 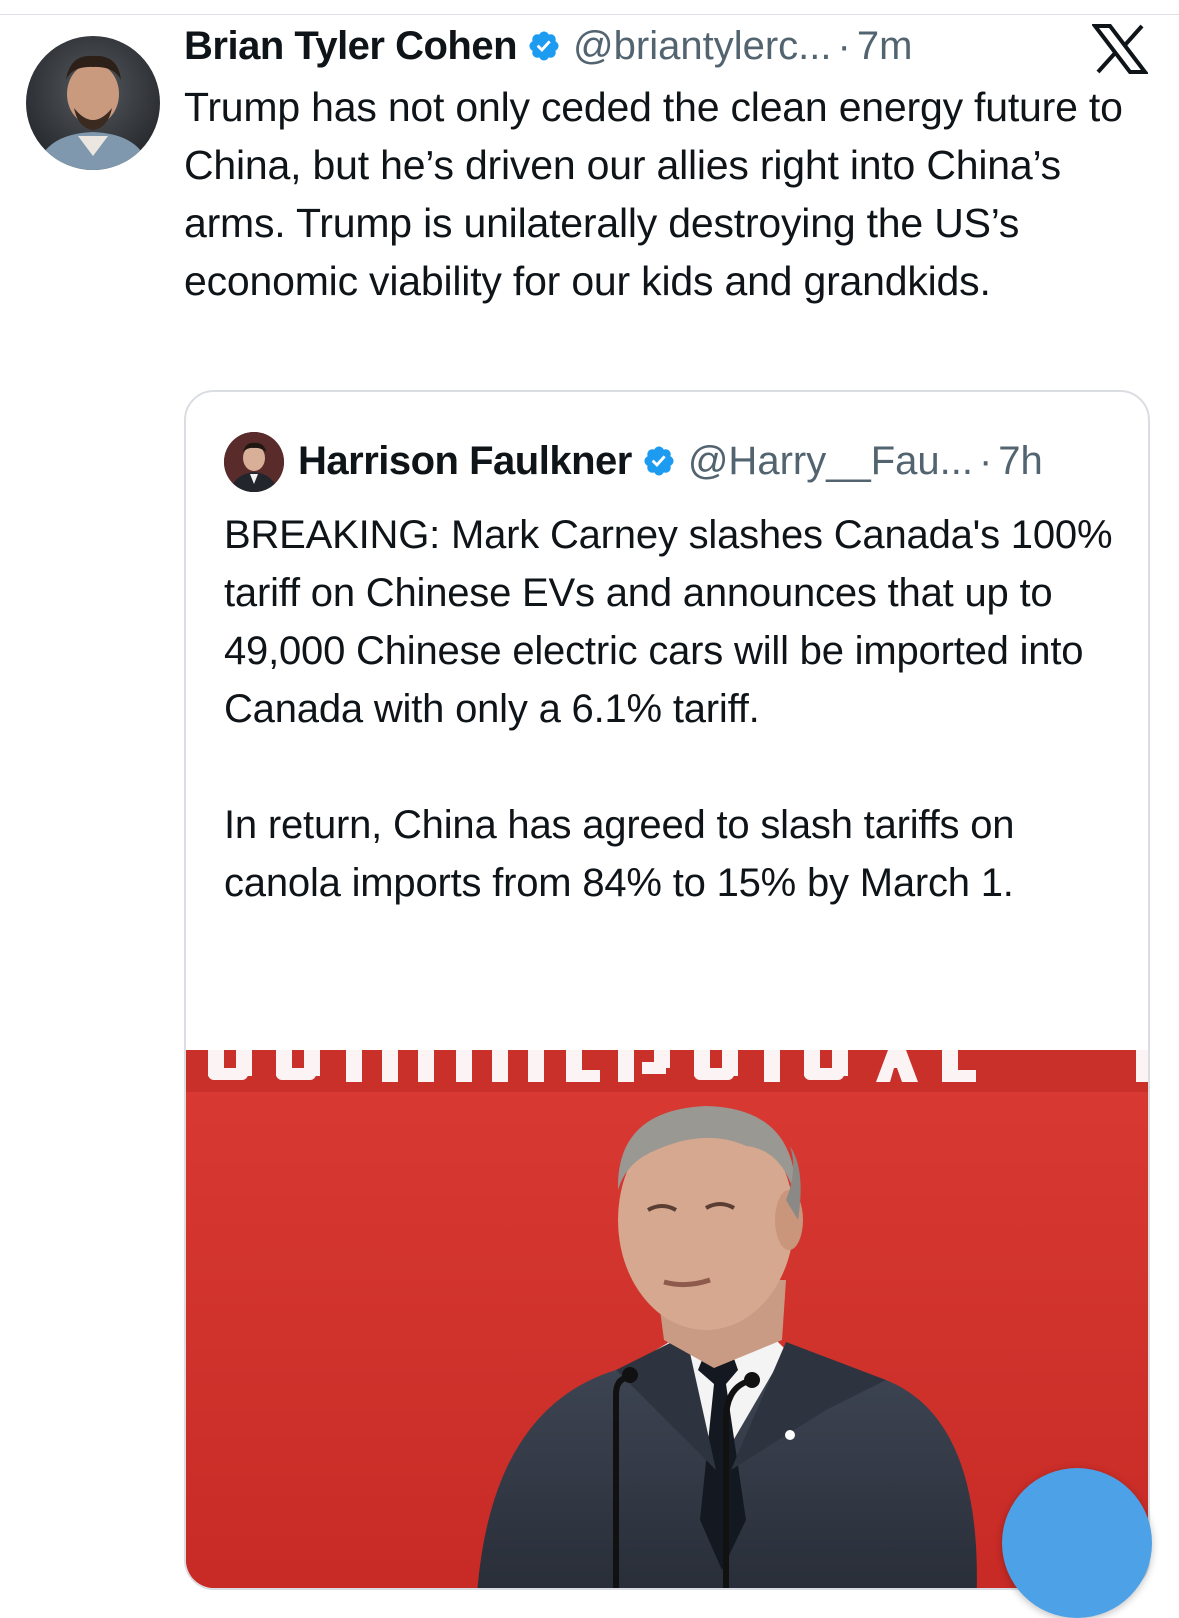 What do you see at coordinates (885, 46) in the screenshot?
I see `tweet-age: 7m` at bounding box center [885, 46].